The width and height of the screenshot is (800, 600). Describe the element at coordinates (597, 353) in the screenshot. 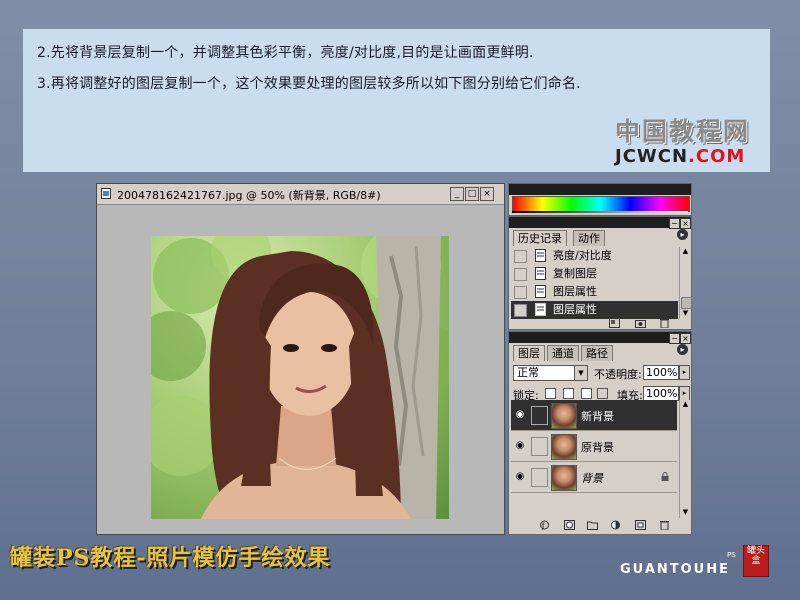

I see `tab-paths: 路径` at that location.